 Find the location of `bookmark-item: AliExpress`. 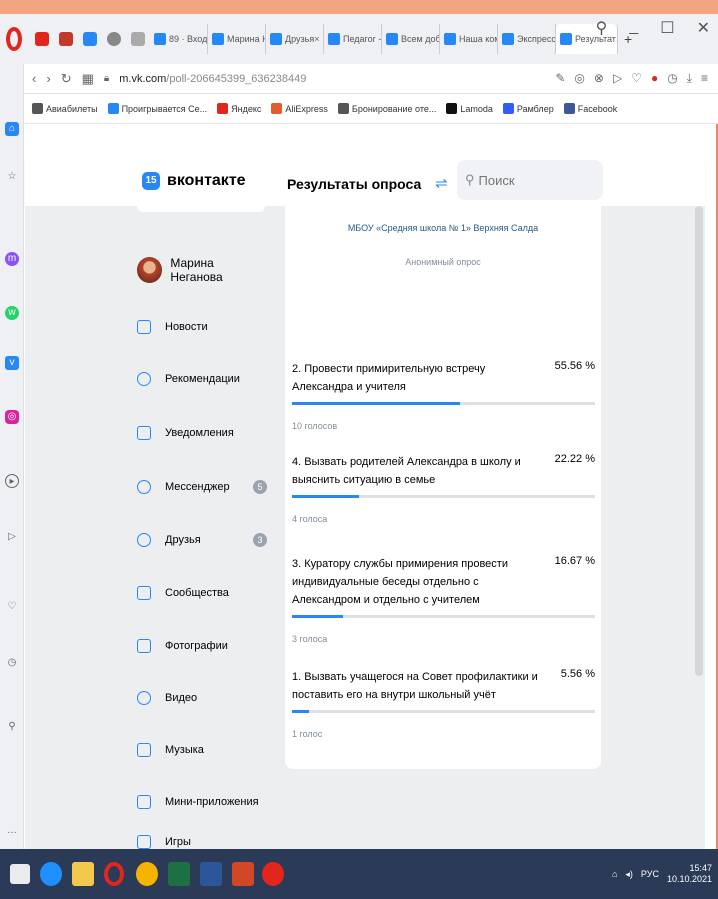

bookmark-item: AliExpress is located at coordinates (299, 108).